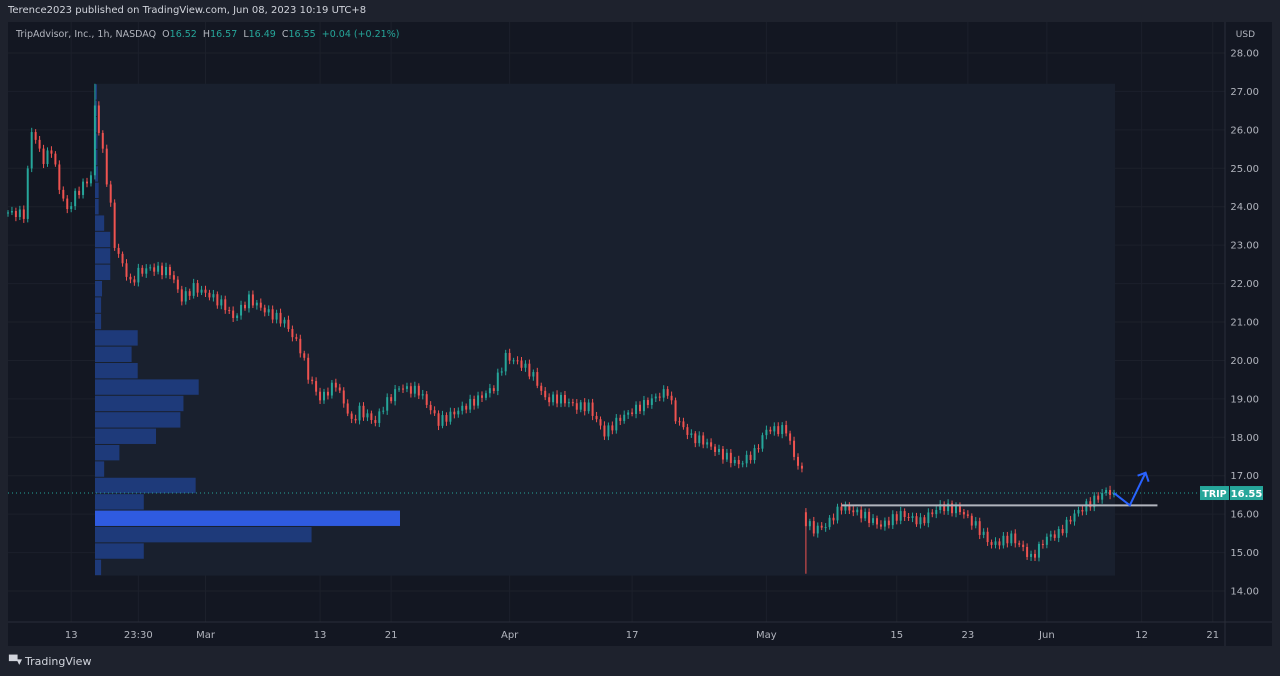 This screenshot has height=676, width=1280. Describe the element at coordinates (138, 635) in the screenshot. I see `time-tick-label: 23:30` at that location.